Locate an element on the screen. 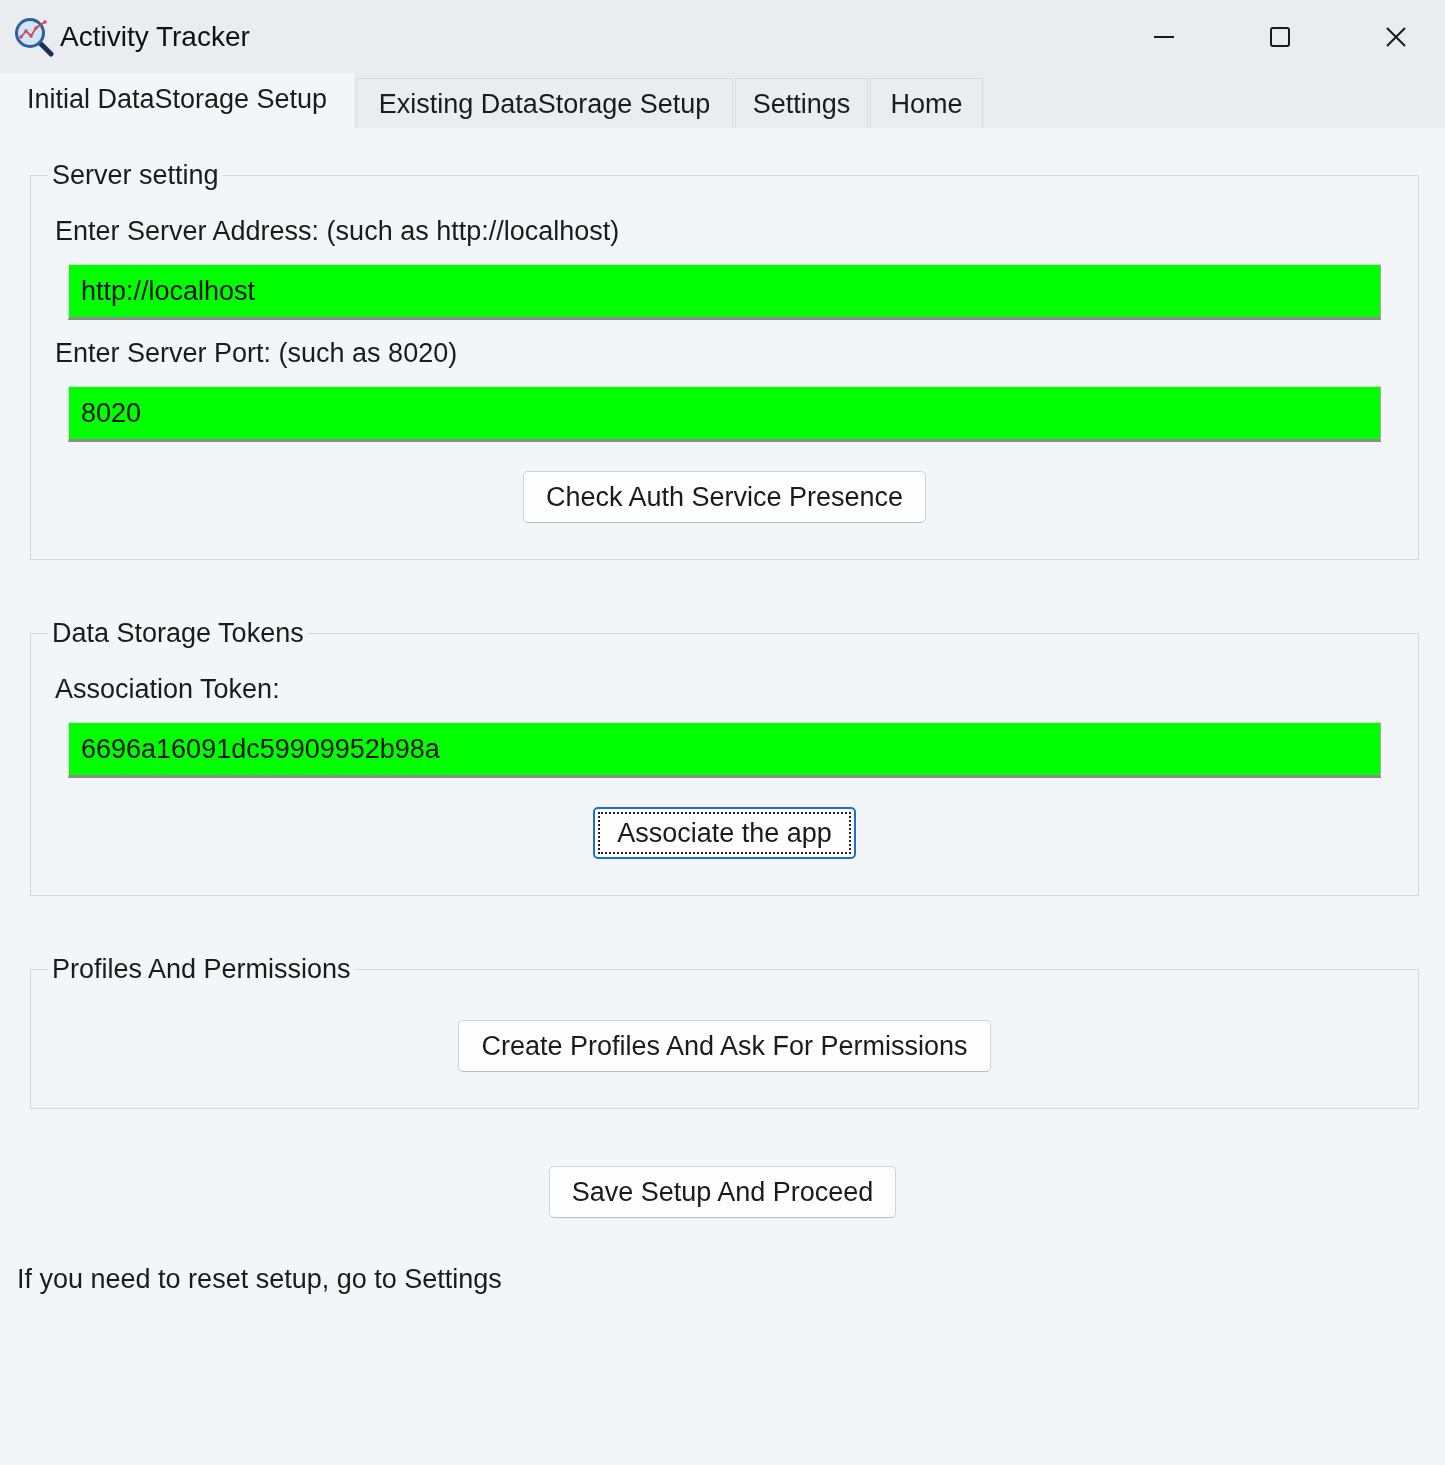 This screenshot has height=1465, width=1445. text-field: http://localhost is located at coordinates (724, 292).